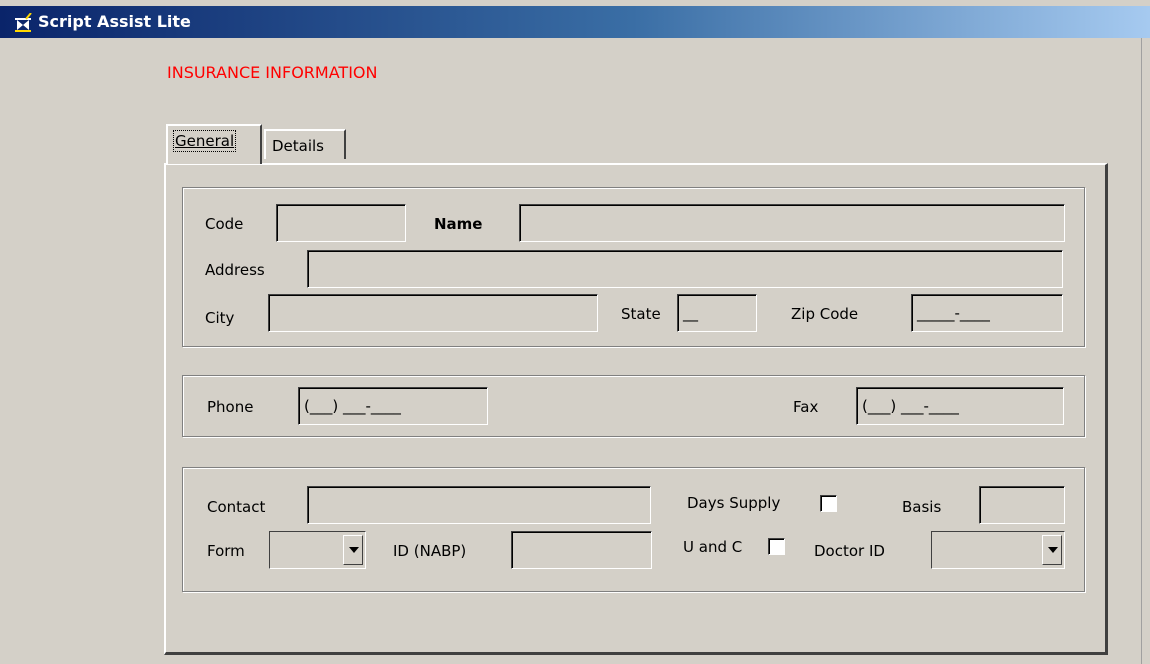  What do you see at coordinates (224, 224) in the screenshot?
I see `code-label: Code` at bounding box center [224, 224].